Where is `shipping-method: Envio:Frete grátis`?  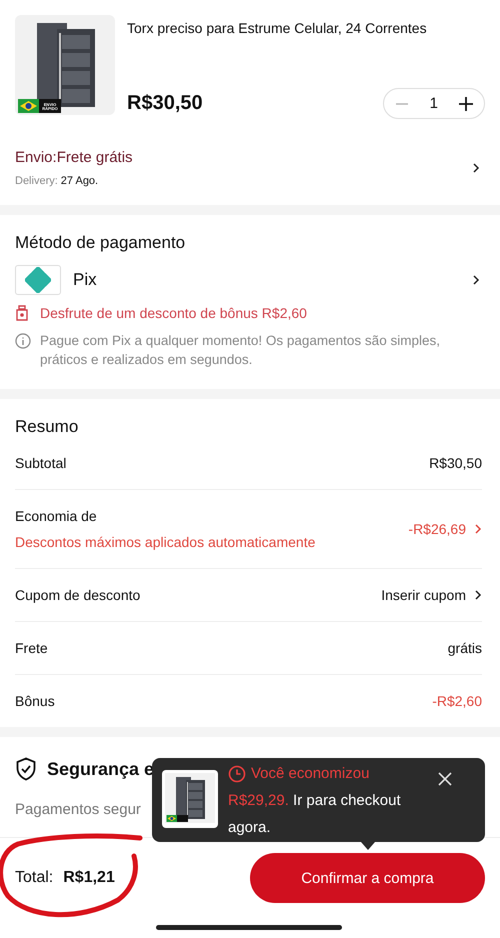 shipping-method: Envio:Frete grátis is located at coordinates (74, 157).